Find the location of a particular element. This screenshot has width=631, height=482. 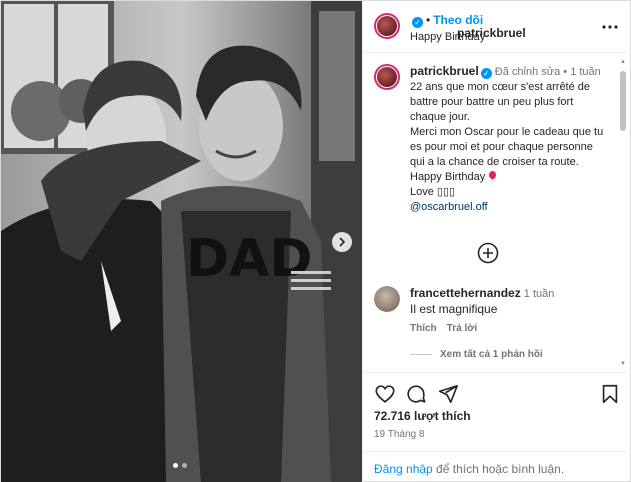

follow-button: Theo dõi is located at coordinates (458, 20).